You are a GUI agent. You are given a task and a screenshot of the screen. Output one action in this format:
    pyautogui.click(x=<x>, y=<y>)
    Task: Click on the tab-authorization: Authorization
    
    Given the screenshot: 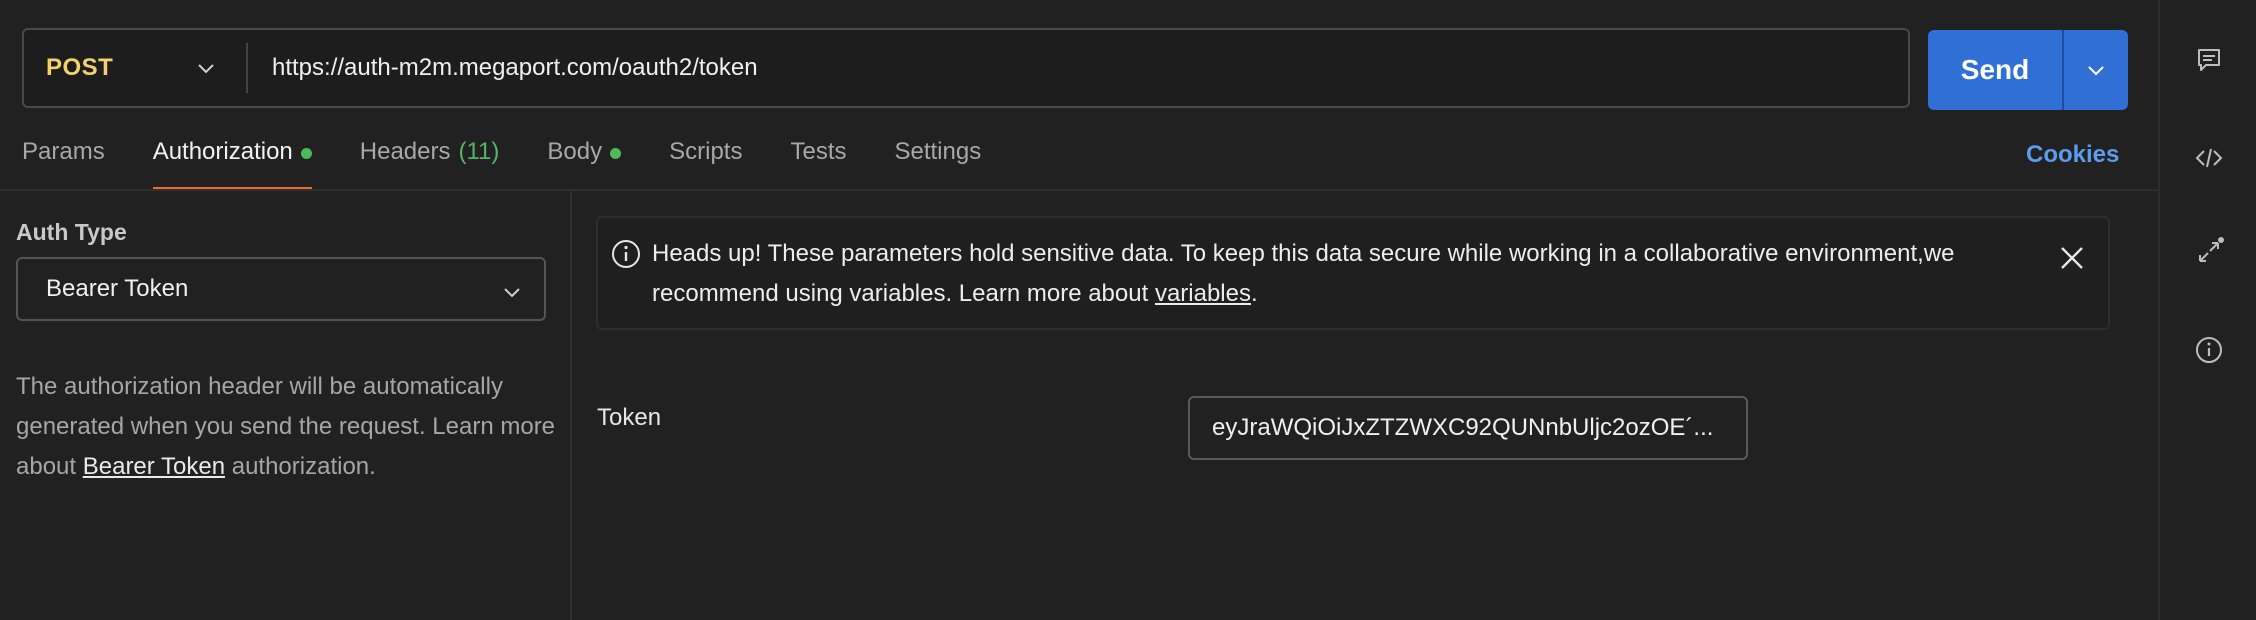 What is the action you would take?
    pyautogui.click(x=232, y=164)
    